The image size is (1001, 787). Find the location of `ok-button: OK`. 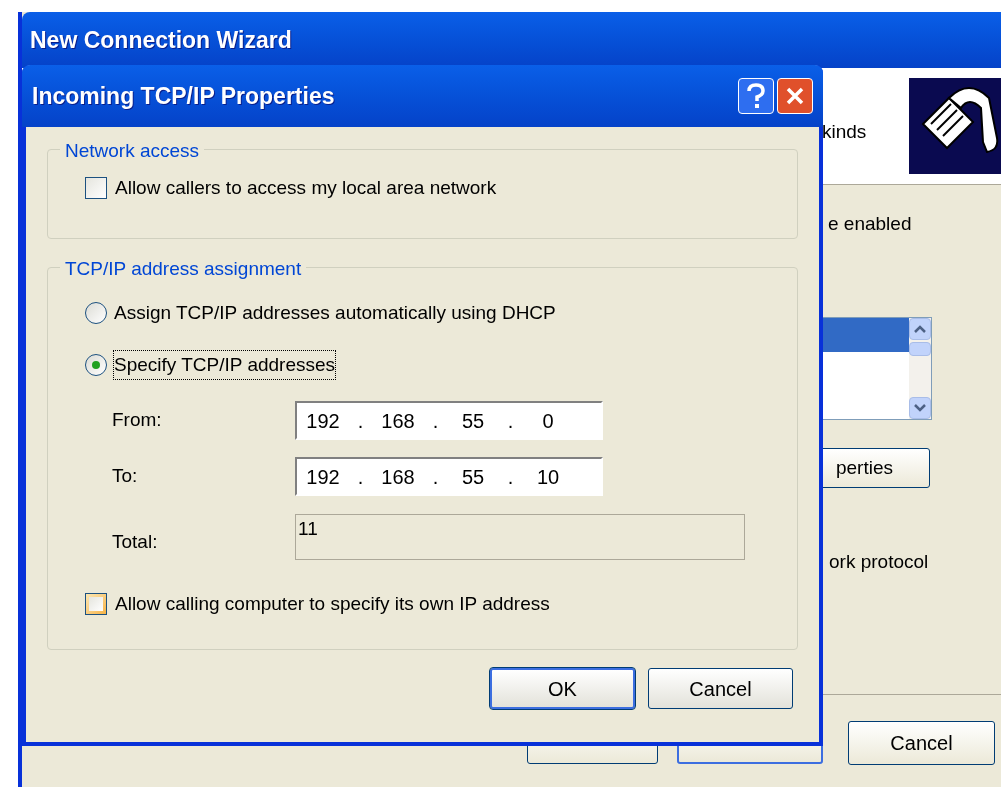

ok-button: OK is located at coordinates (562, 688).